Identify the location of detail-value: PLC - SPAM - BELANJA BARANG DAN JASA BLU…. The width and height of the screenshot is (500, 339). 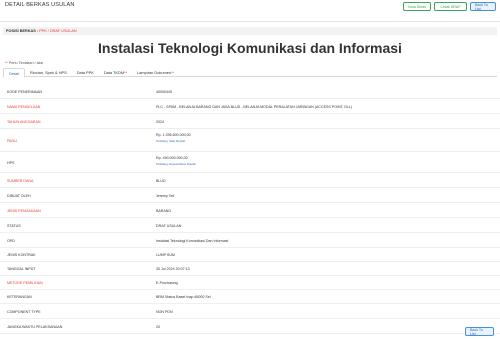
(254, 107).